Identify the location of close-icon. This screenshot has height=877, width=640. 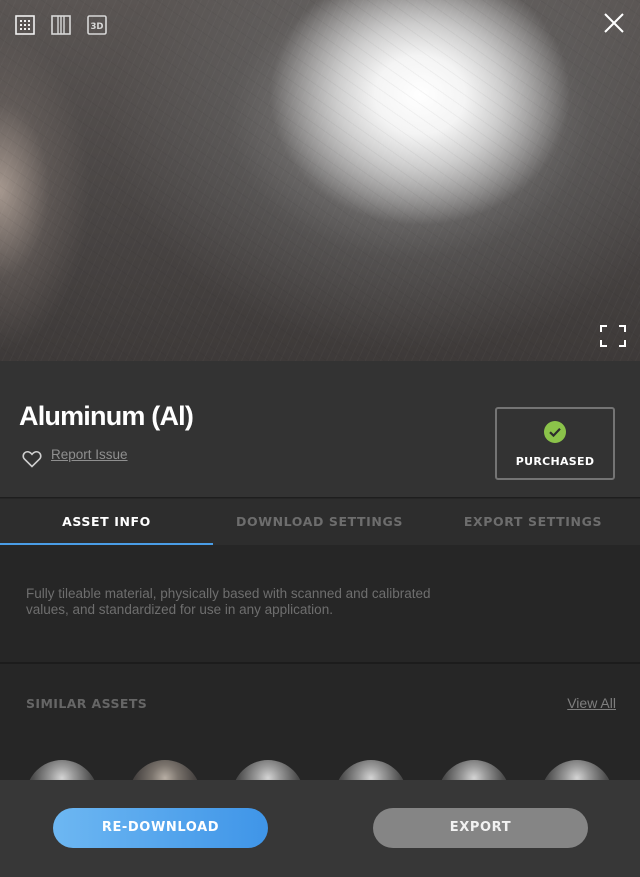
(614, 23).